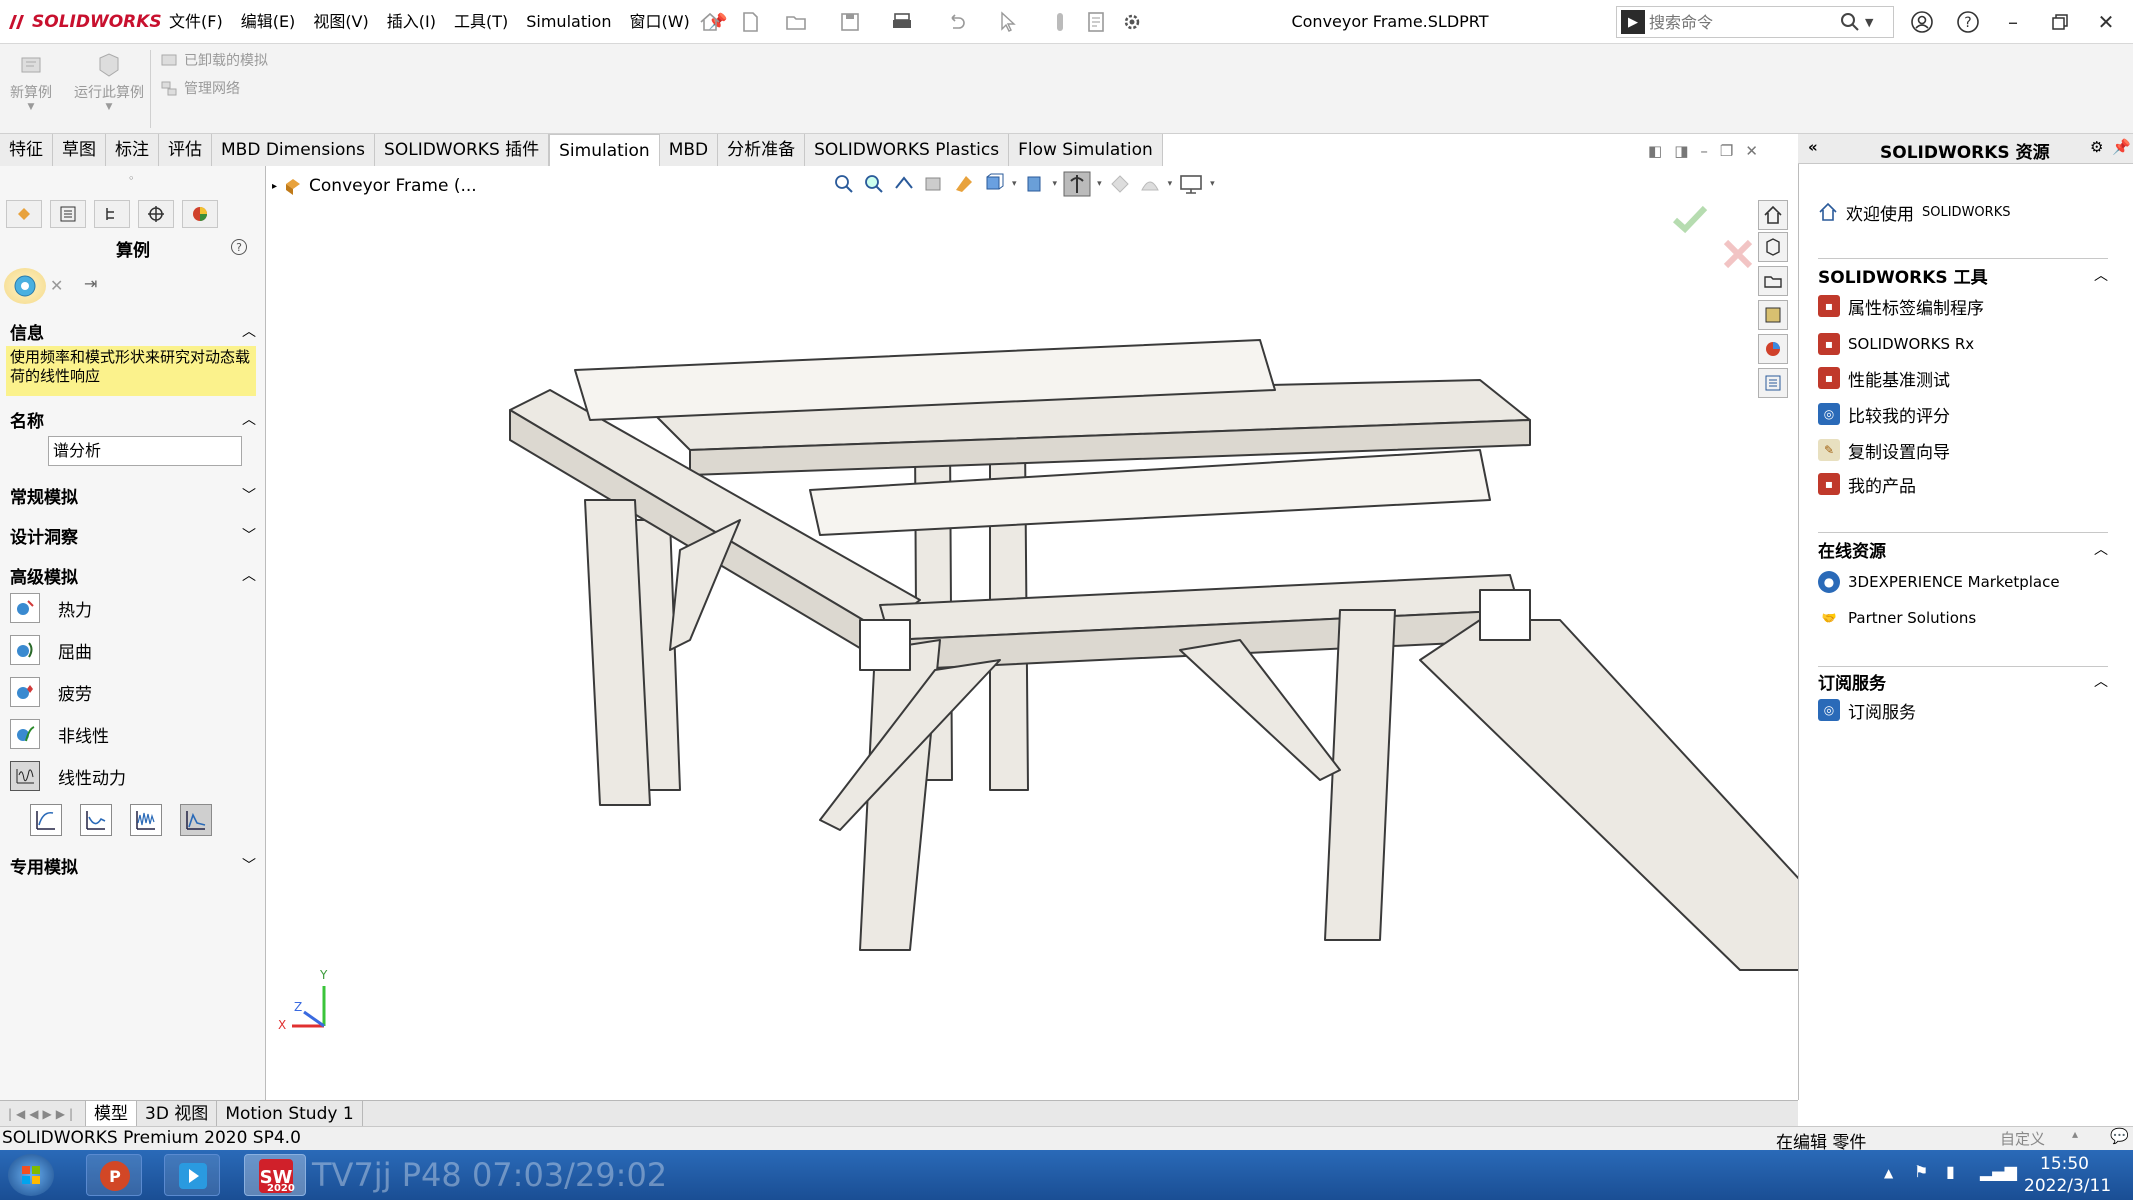 This screenshot has height=1200, width=2133. What do you see at coordinates (2013, 22) in the screenshot?
I see `minimize-icon: –` at bounding box center [2013, 22].